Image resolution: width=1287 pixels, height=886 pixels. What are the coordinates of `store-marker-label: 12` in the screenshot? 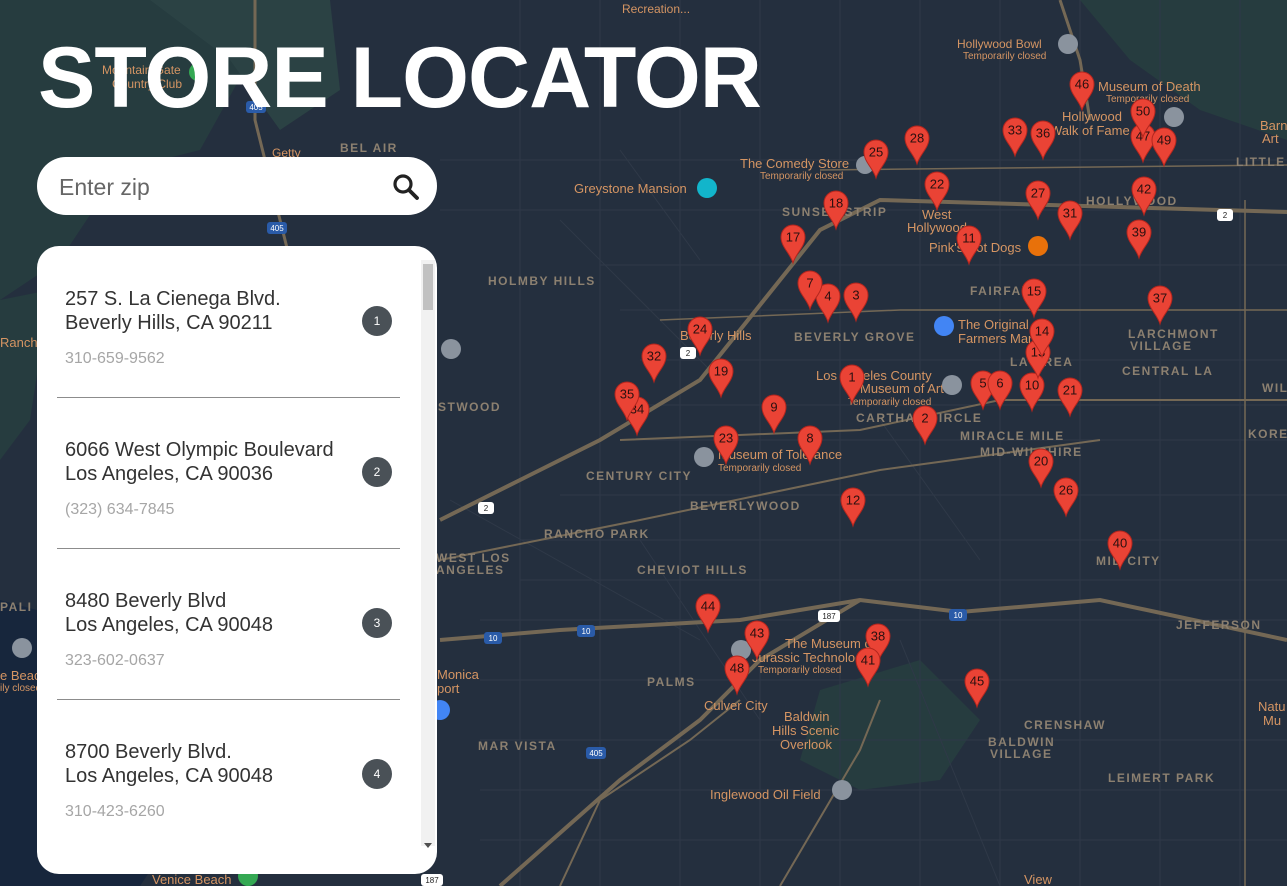 It's located at (853, 500).